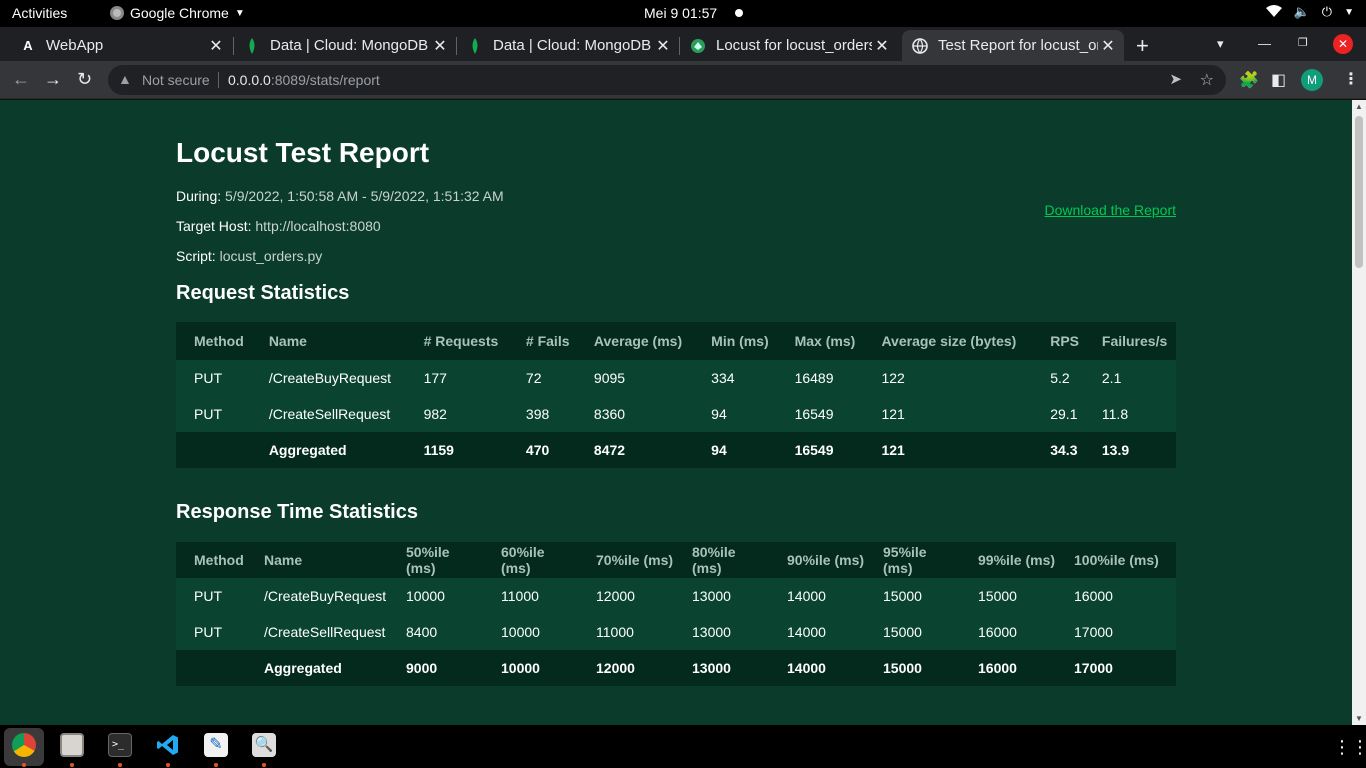  Describe the element at coordinates (638, 341) in the screenshot. I see `column-header: Average (ms)` at that location.